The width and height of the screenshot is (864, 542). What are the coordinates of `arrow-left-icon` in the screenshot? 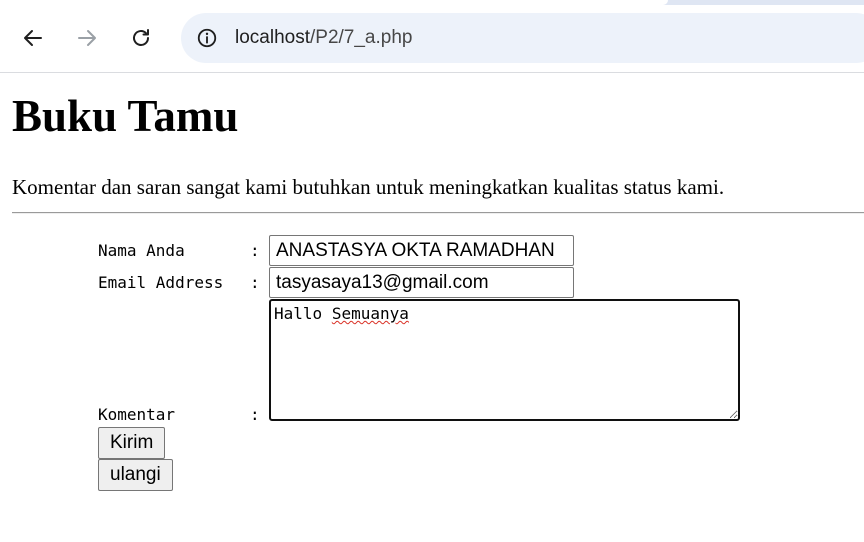 It's located at (33, 38).